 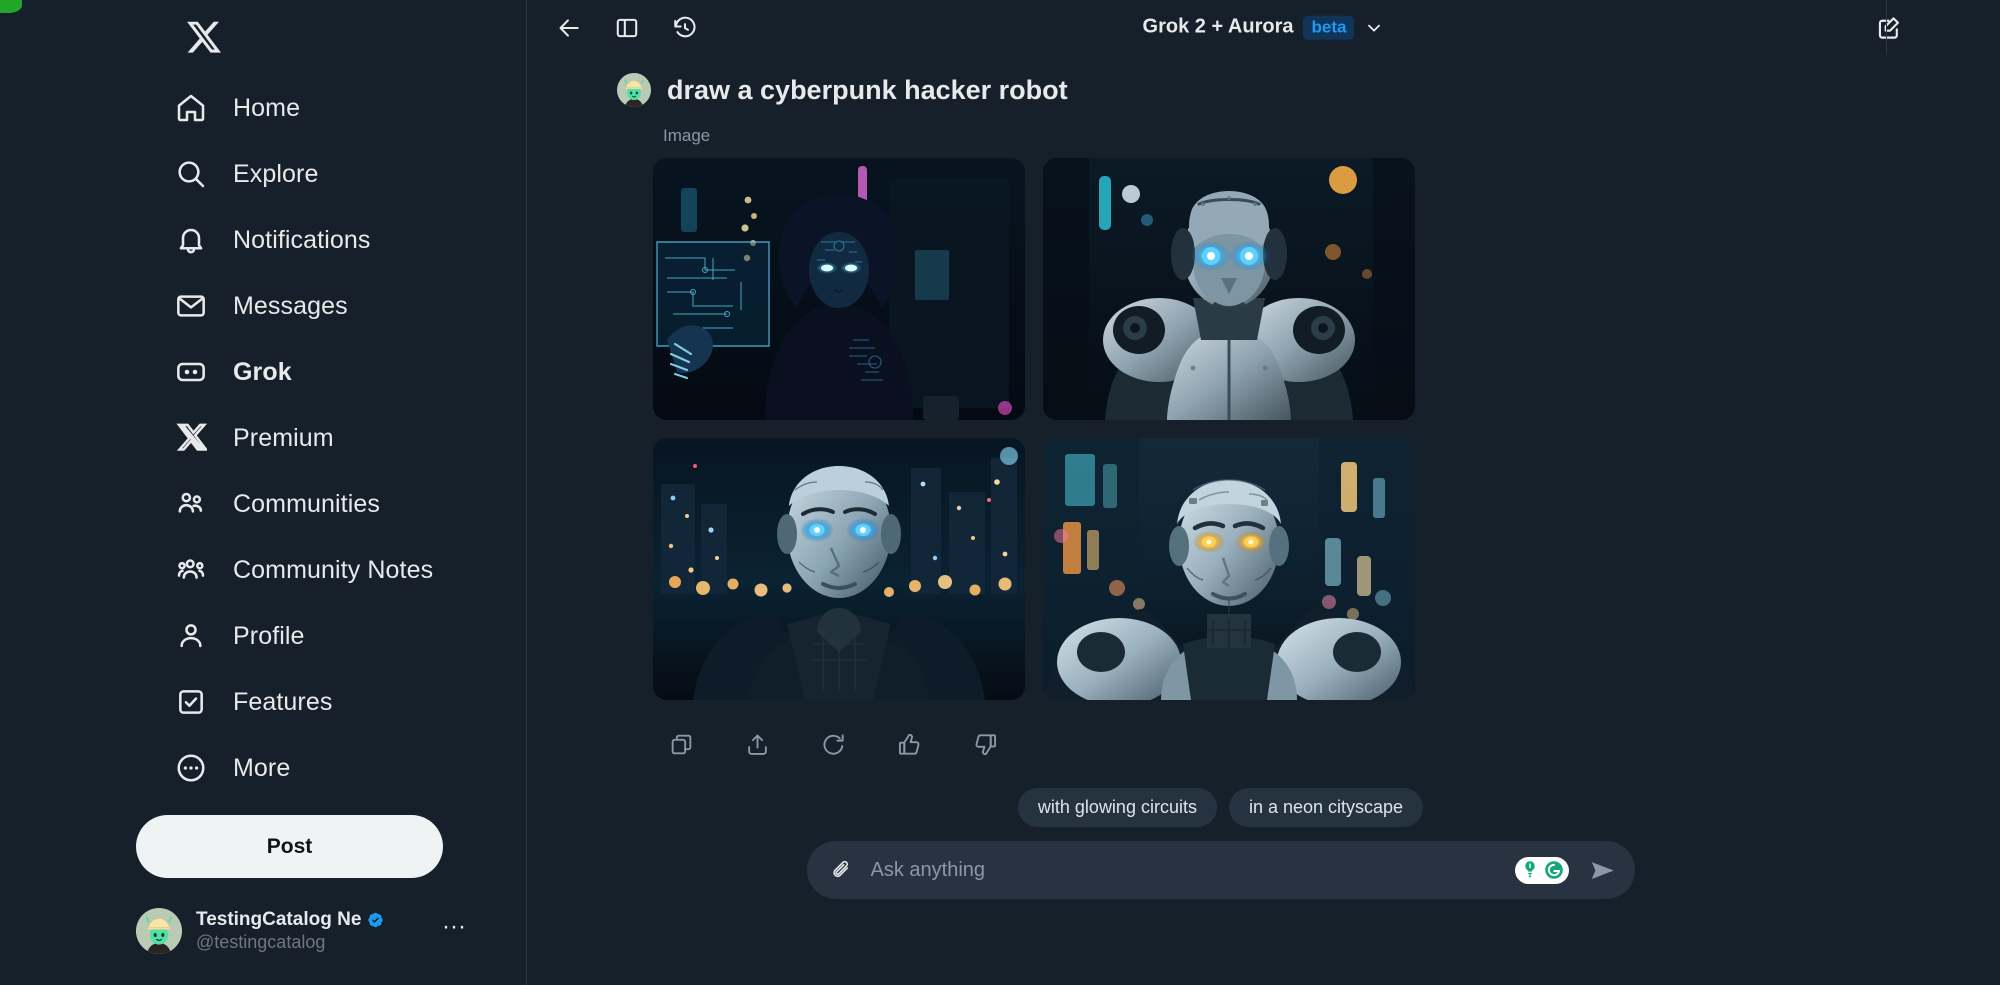 I want to click on grok-icon, so click(x=191, y=372).